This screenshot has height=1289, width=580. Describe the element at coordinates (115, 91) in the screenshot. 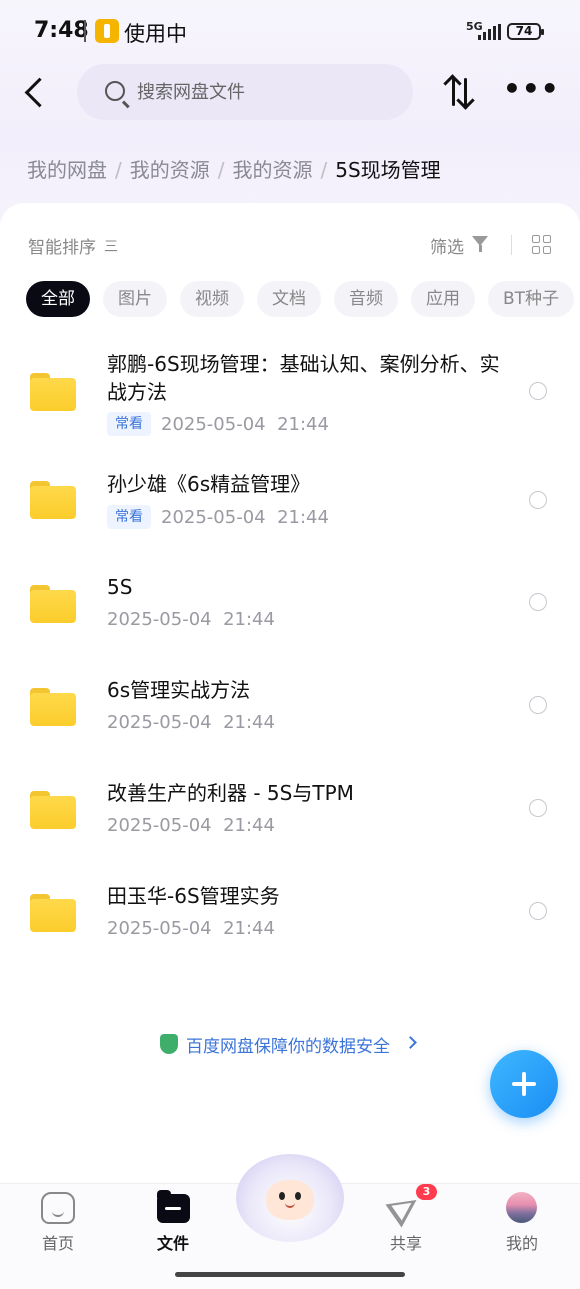

I see `search-icon` at that location.